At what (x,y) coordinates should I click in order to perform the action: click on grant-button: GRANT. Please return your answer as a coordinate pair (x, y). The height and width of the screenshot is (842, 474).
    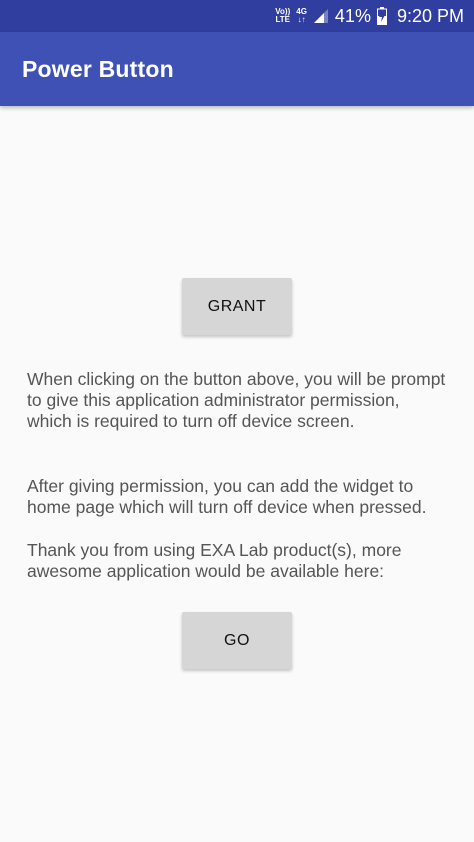
    Looking at the image, I should click on (237, 306).